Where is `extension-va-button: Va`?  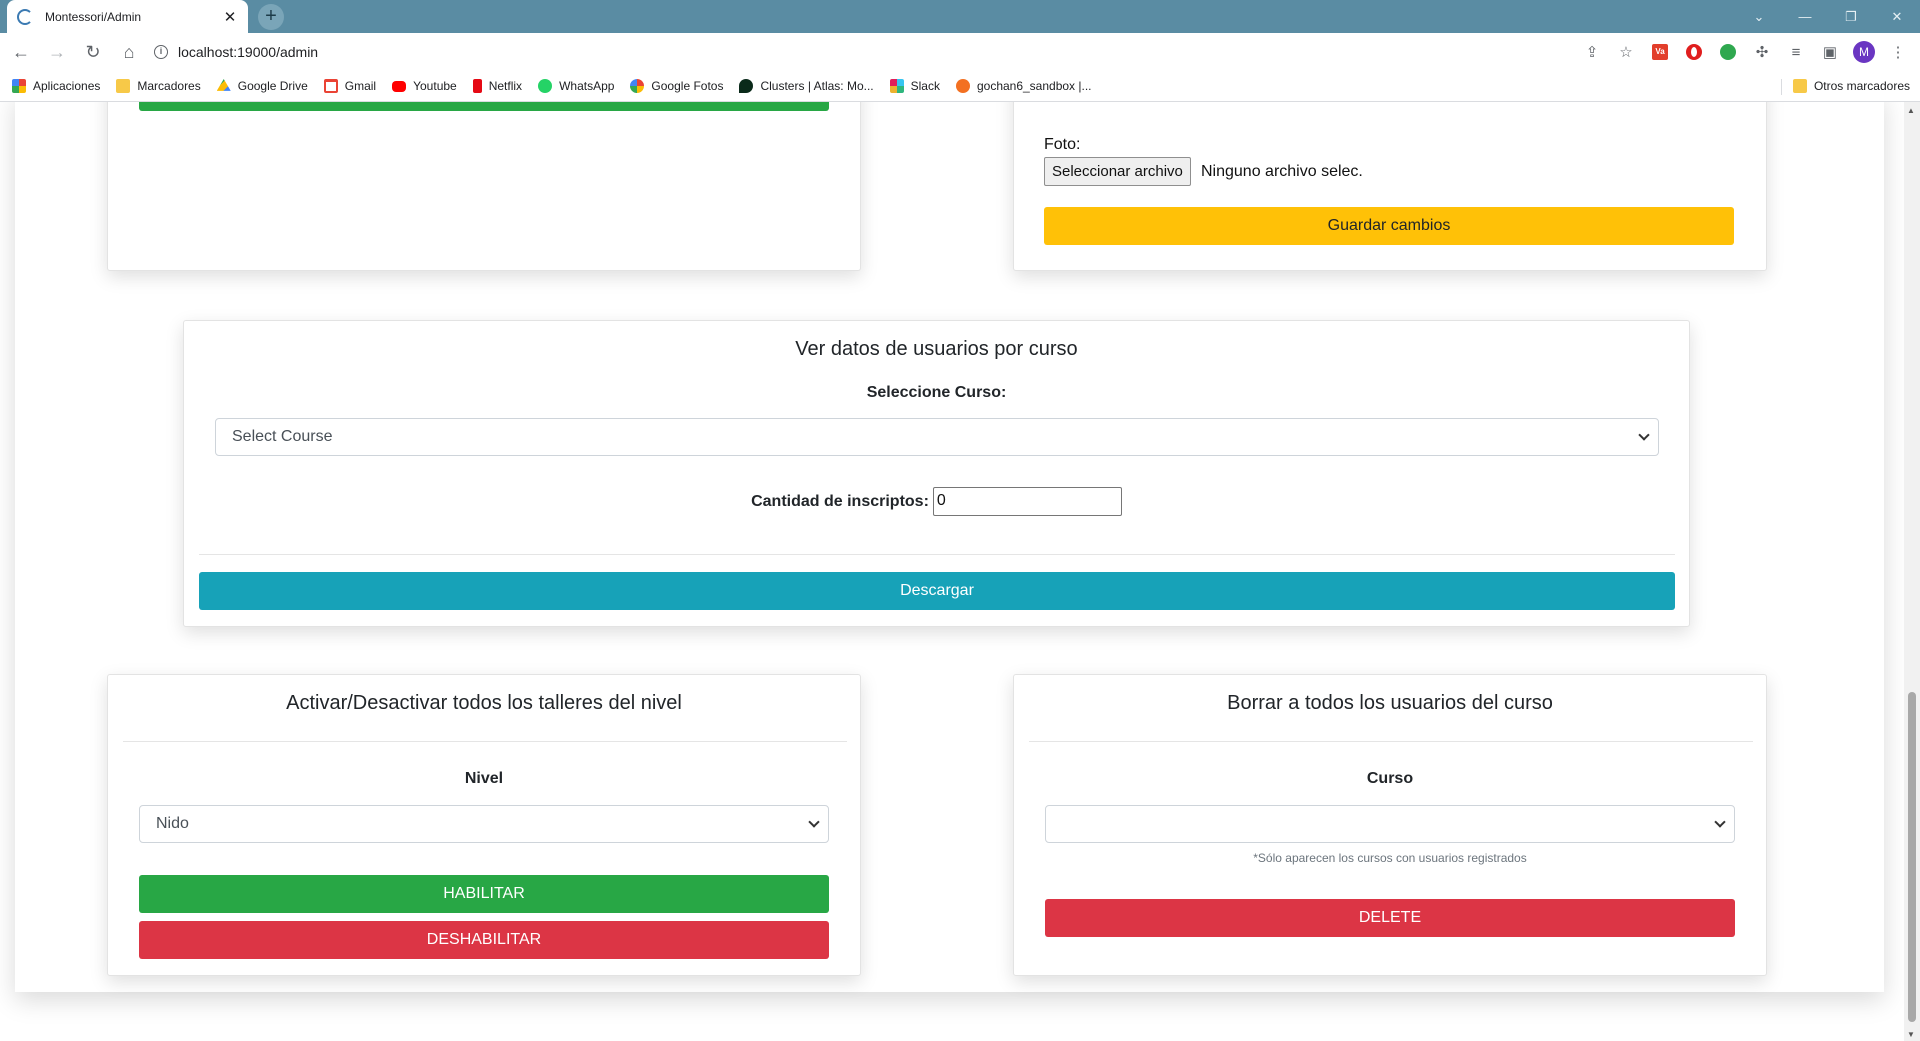 extension-va-button: Va is located at coordinates (1660, 52).